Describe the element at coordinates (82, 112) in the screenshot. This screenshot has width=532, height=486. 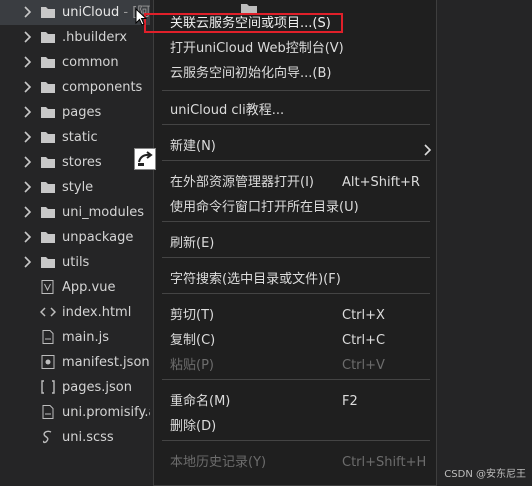
I see `tree-item-label: pages` at that location.